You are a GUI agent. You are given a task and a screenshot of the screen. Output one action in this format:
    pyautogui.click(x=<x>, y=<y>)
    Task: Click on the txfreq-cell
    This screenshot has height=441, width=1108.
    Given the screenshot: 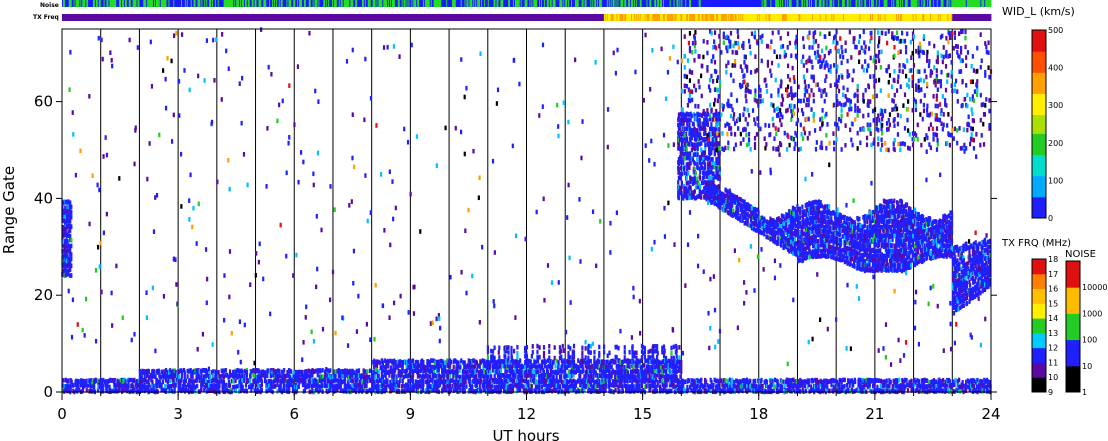 What is the action you would take?
    pyautogui.click(x=991, y=17)
    